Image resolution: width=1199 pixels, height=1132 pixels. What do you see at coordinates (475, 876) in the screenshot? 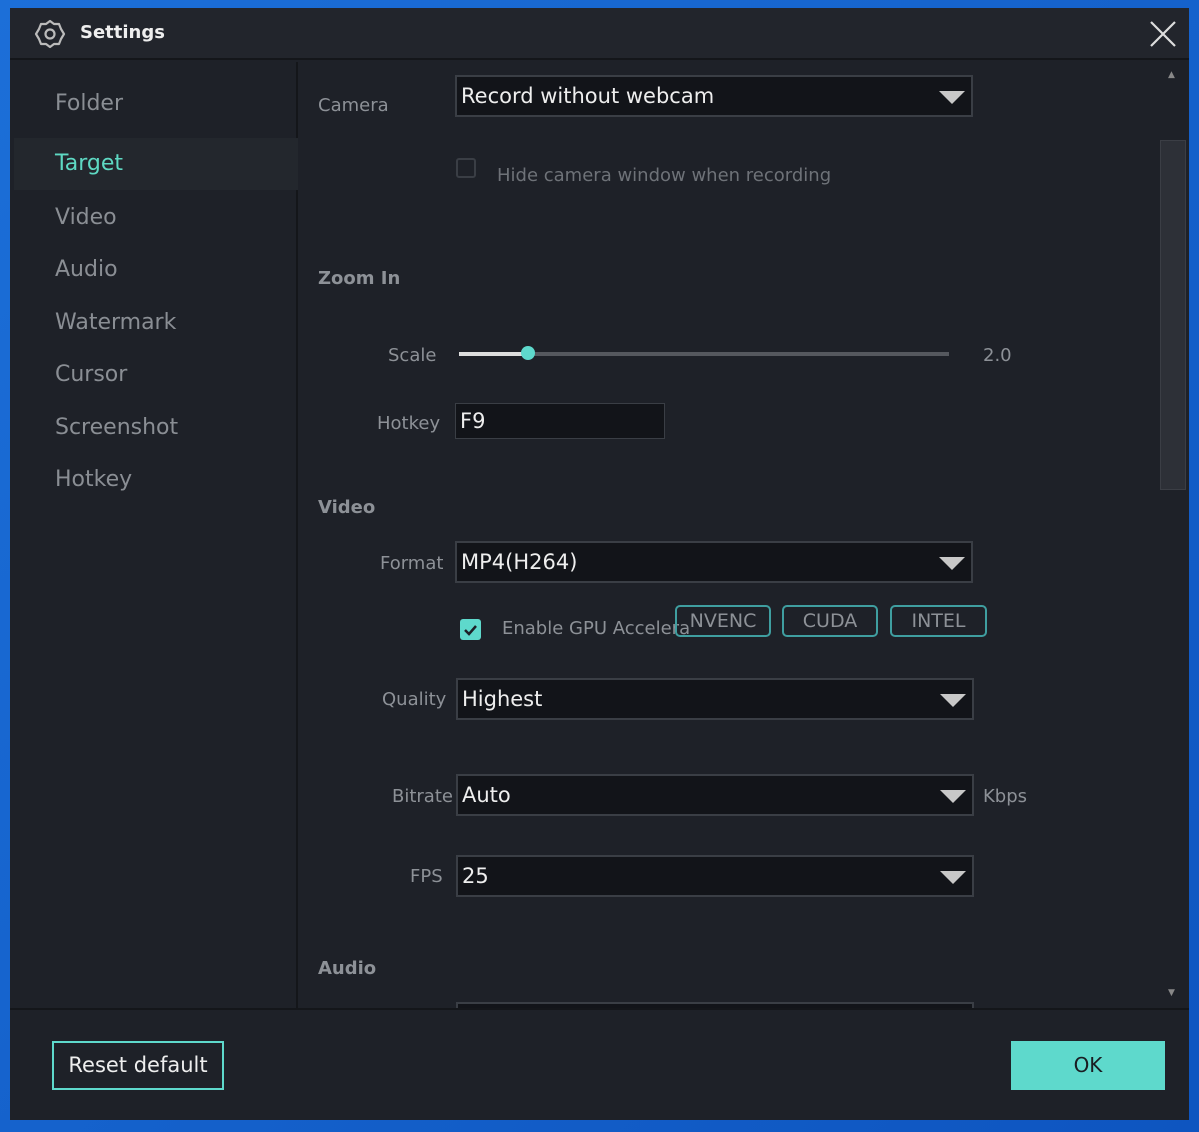
I see `fps-value: 25` at bounding box center [475, 876].